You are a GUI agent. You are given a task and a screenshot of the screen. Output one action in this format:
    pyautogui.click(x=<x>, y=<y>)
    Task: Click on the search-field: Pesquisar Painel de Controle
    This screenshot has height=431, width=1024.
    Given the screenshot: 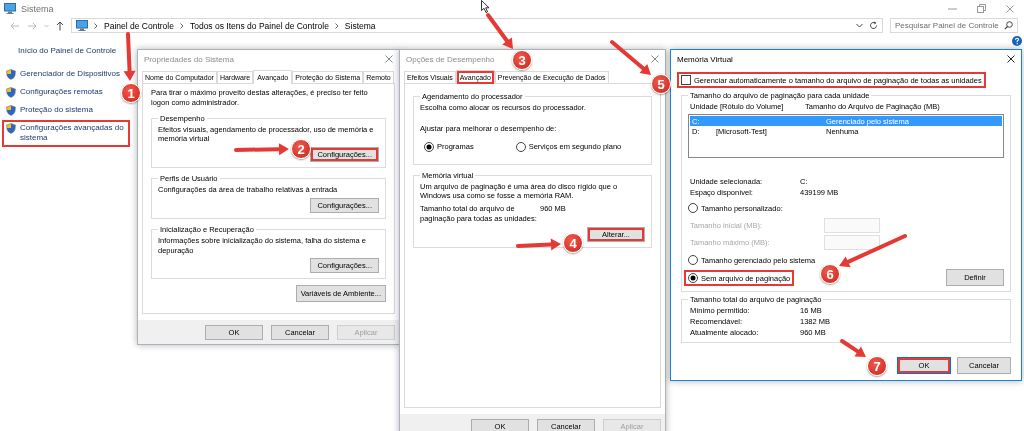 What is the action you would take?
    pyautogui.click(x=954, y=25)
    